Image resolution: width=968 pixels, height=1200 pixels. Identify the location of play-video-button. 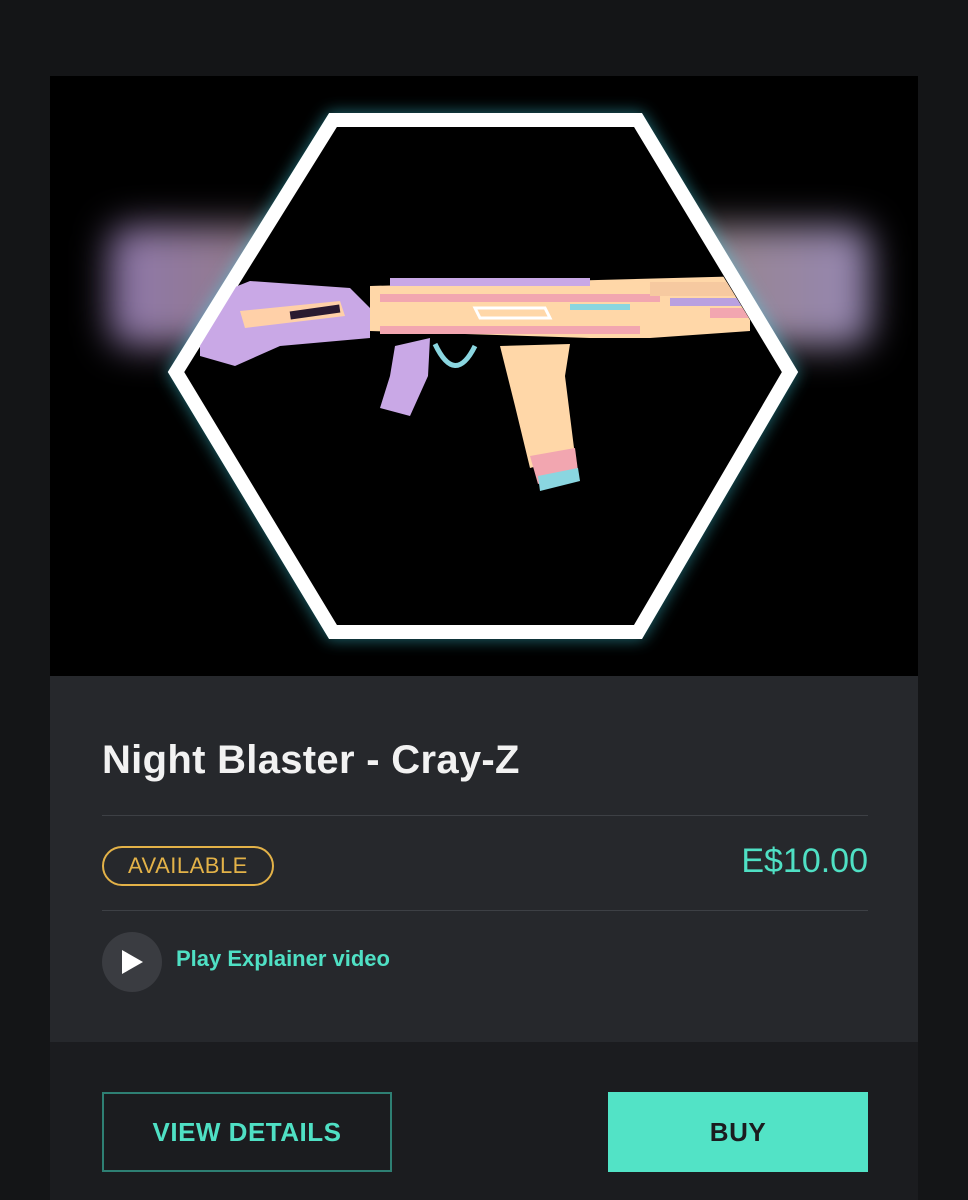
(132, 962).